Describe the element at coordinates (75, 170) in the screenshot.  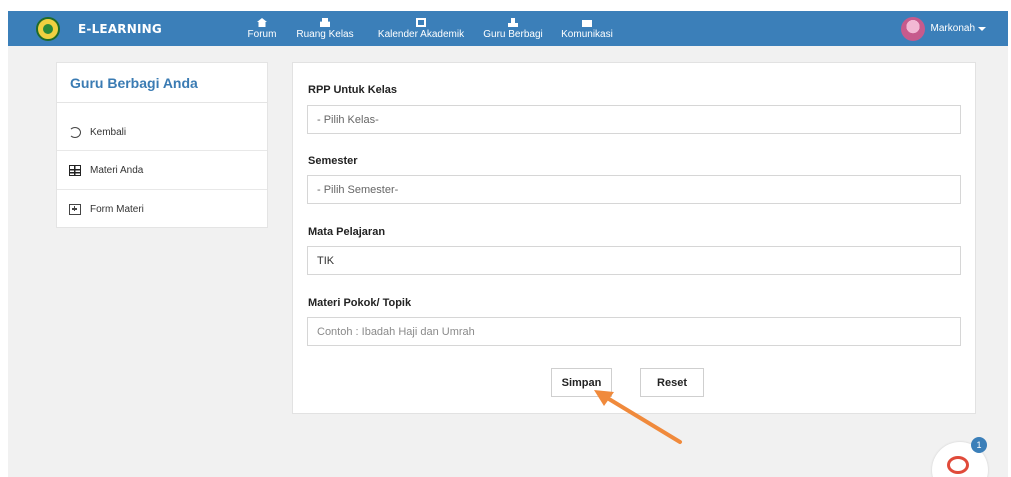
I see `table-icon` at that location.